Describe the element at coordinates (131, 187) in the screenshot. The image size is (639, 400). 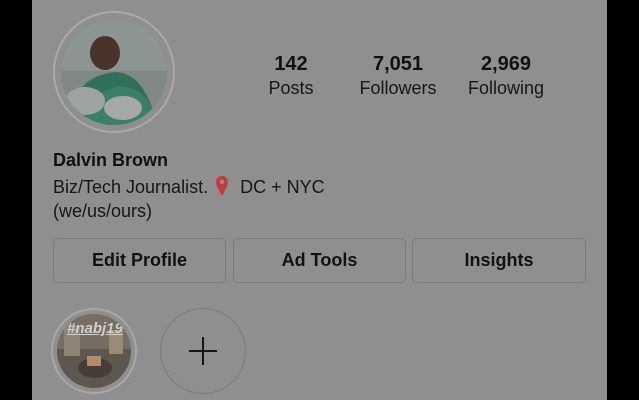
I see `bio-text: Biz/Tech Journalist.` at that location.